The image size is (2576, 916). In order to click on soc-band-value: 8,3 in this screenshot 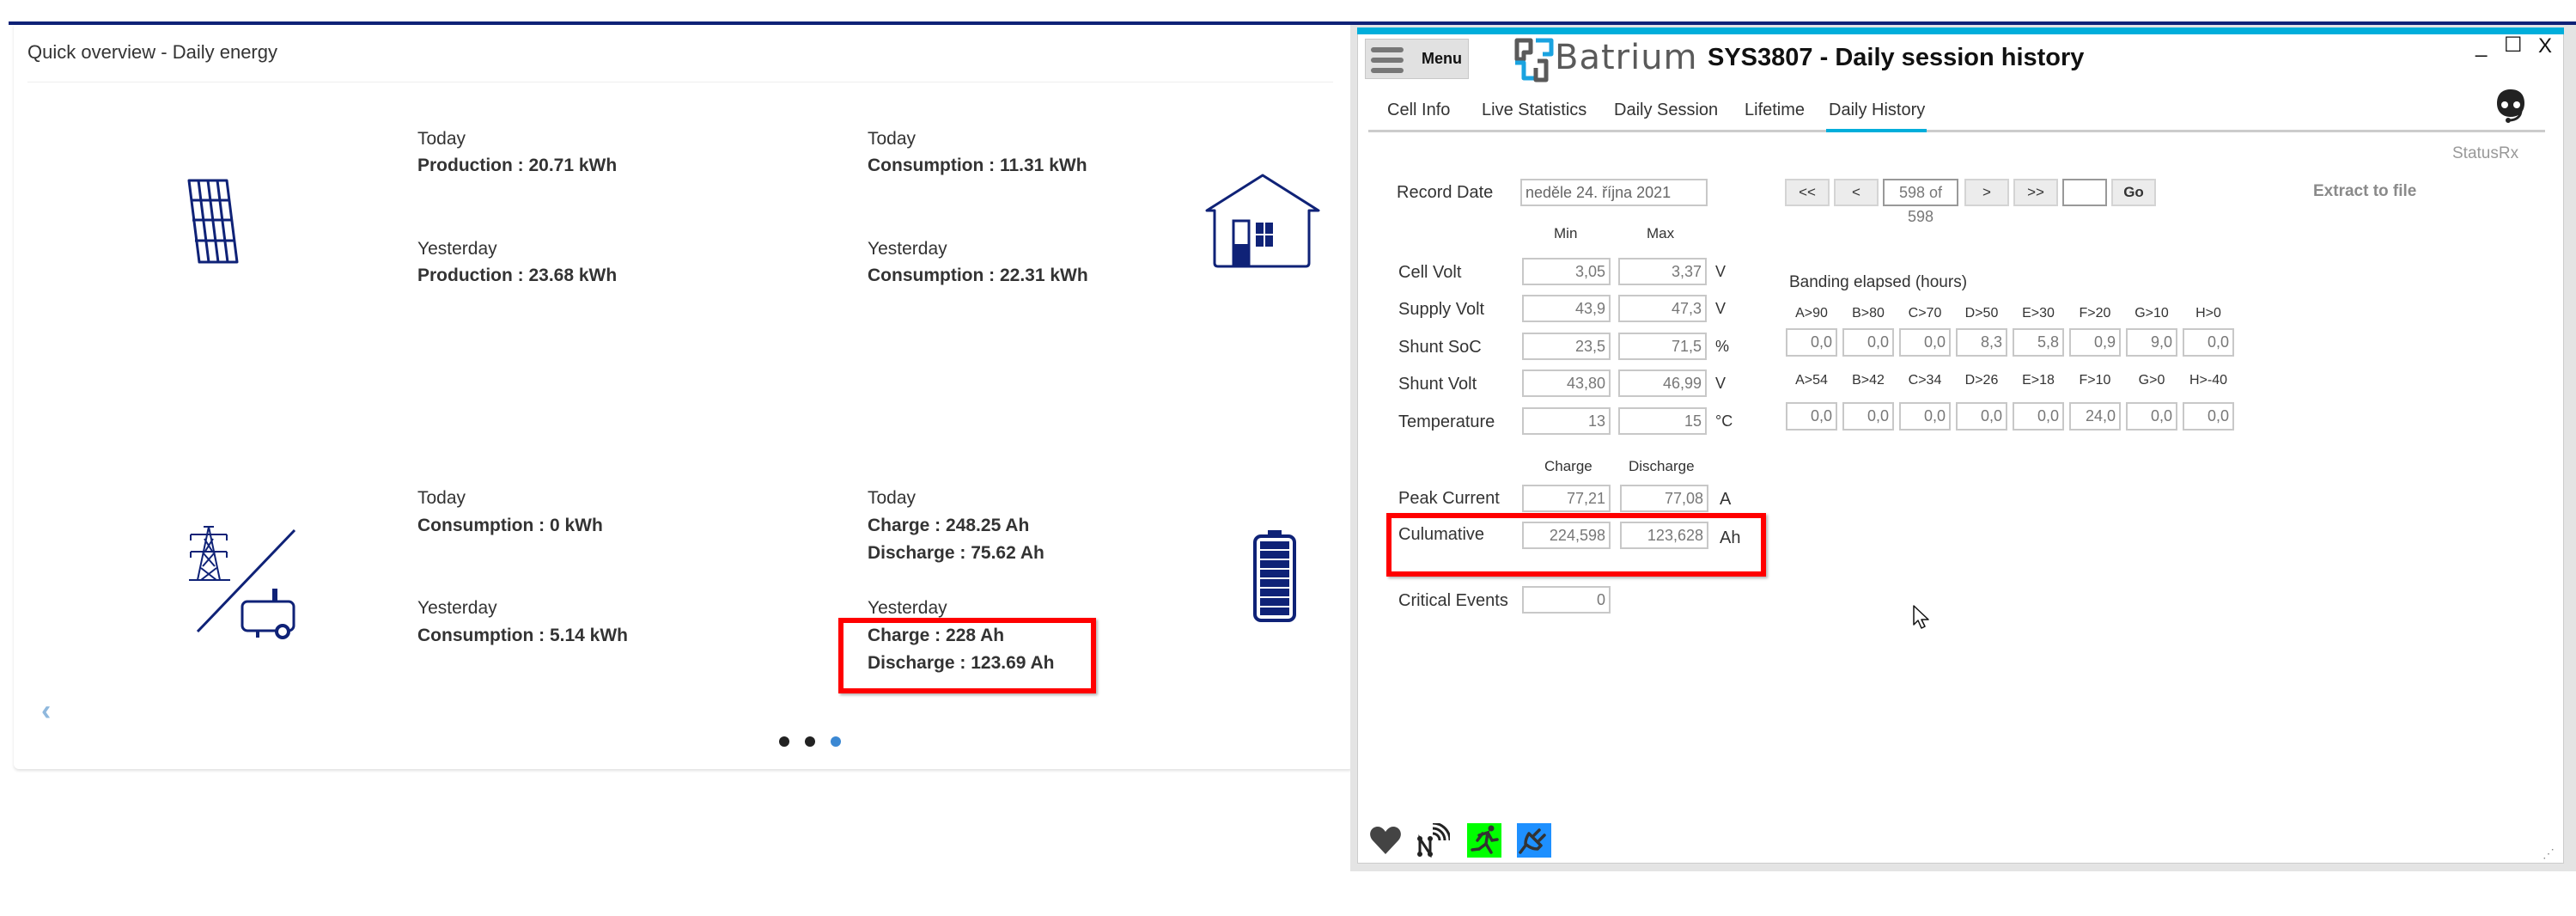, I will do `click(1982, 342)`.